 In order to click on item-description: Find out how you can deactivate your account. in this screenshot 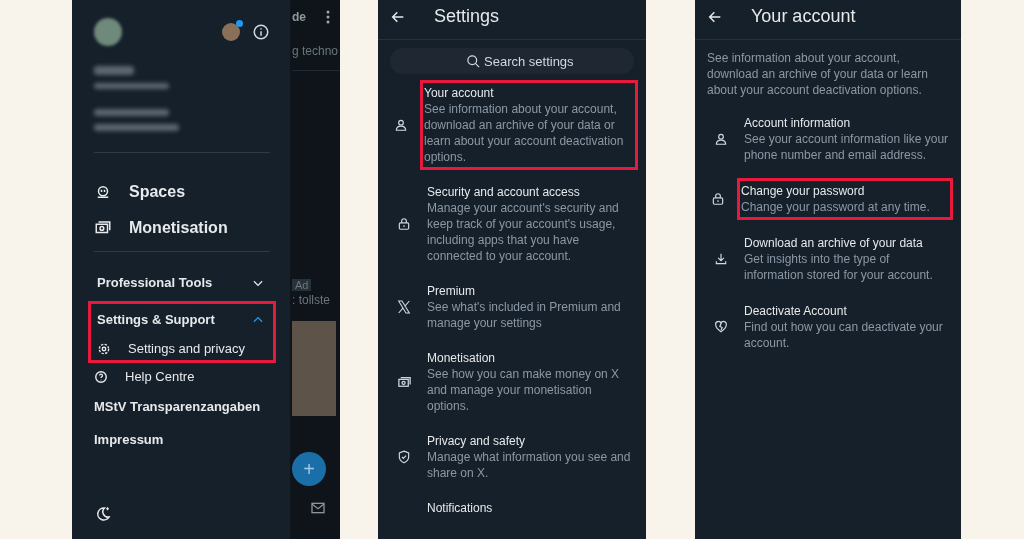, I will do `click(844, 335)`.